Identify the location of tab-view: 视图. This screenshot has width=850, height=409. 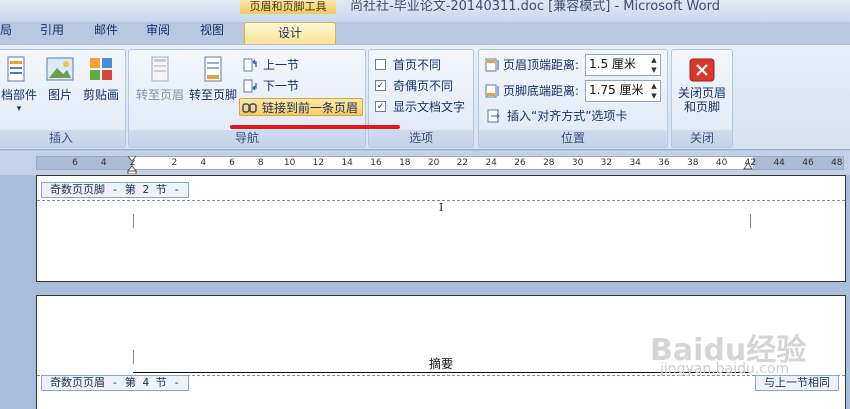
(212, 30).